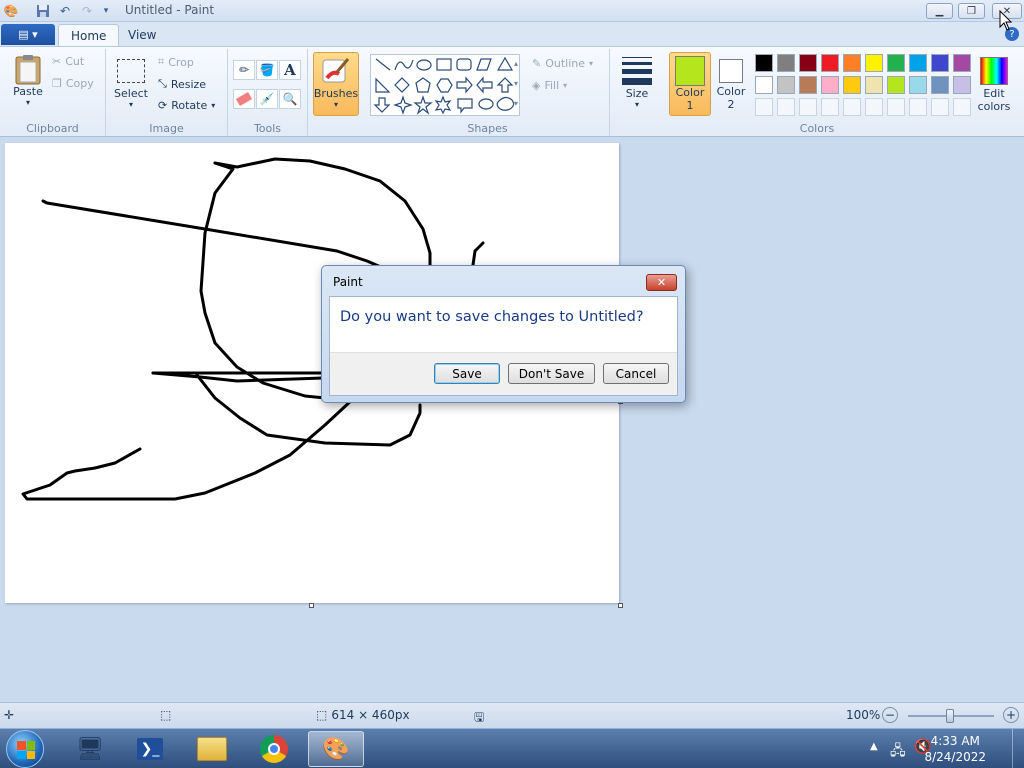 The image size is (1024, 768). What do you see at coordinates (537, 63) in the screenshot?
I see `outline-icon: ✎` at bounding box center [537, 63].